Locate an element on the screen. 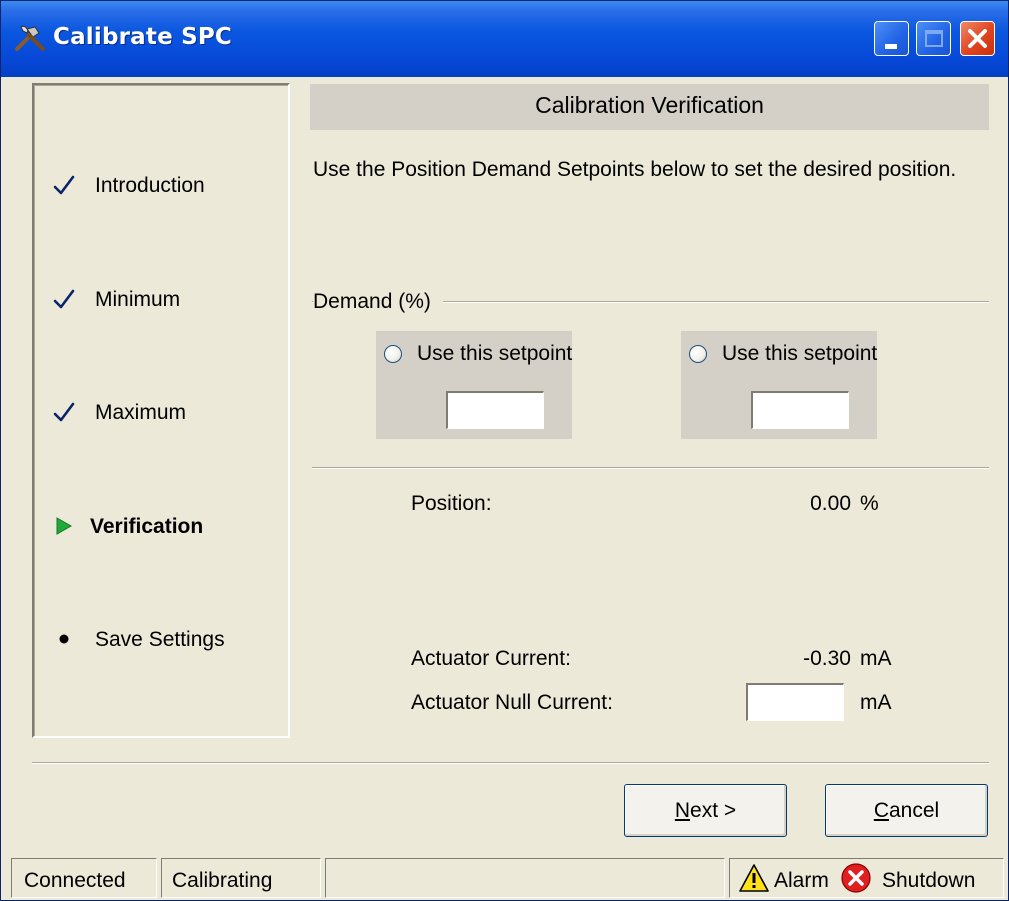 Image resolution: width=1009 pixels, height=901 pixels. title-bar: Calibrate SPC is located at coordinates (504, 39).